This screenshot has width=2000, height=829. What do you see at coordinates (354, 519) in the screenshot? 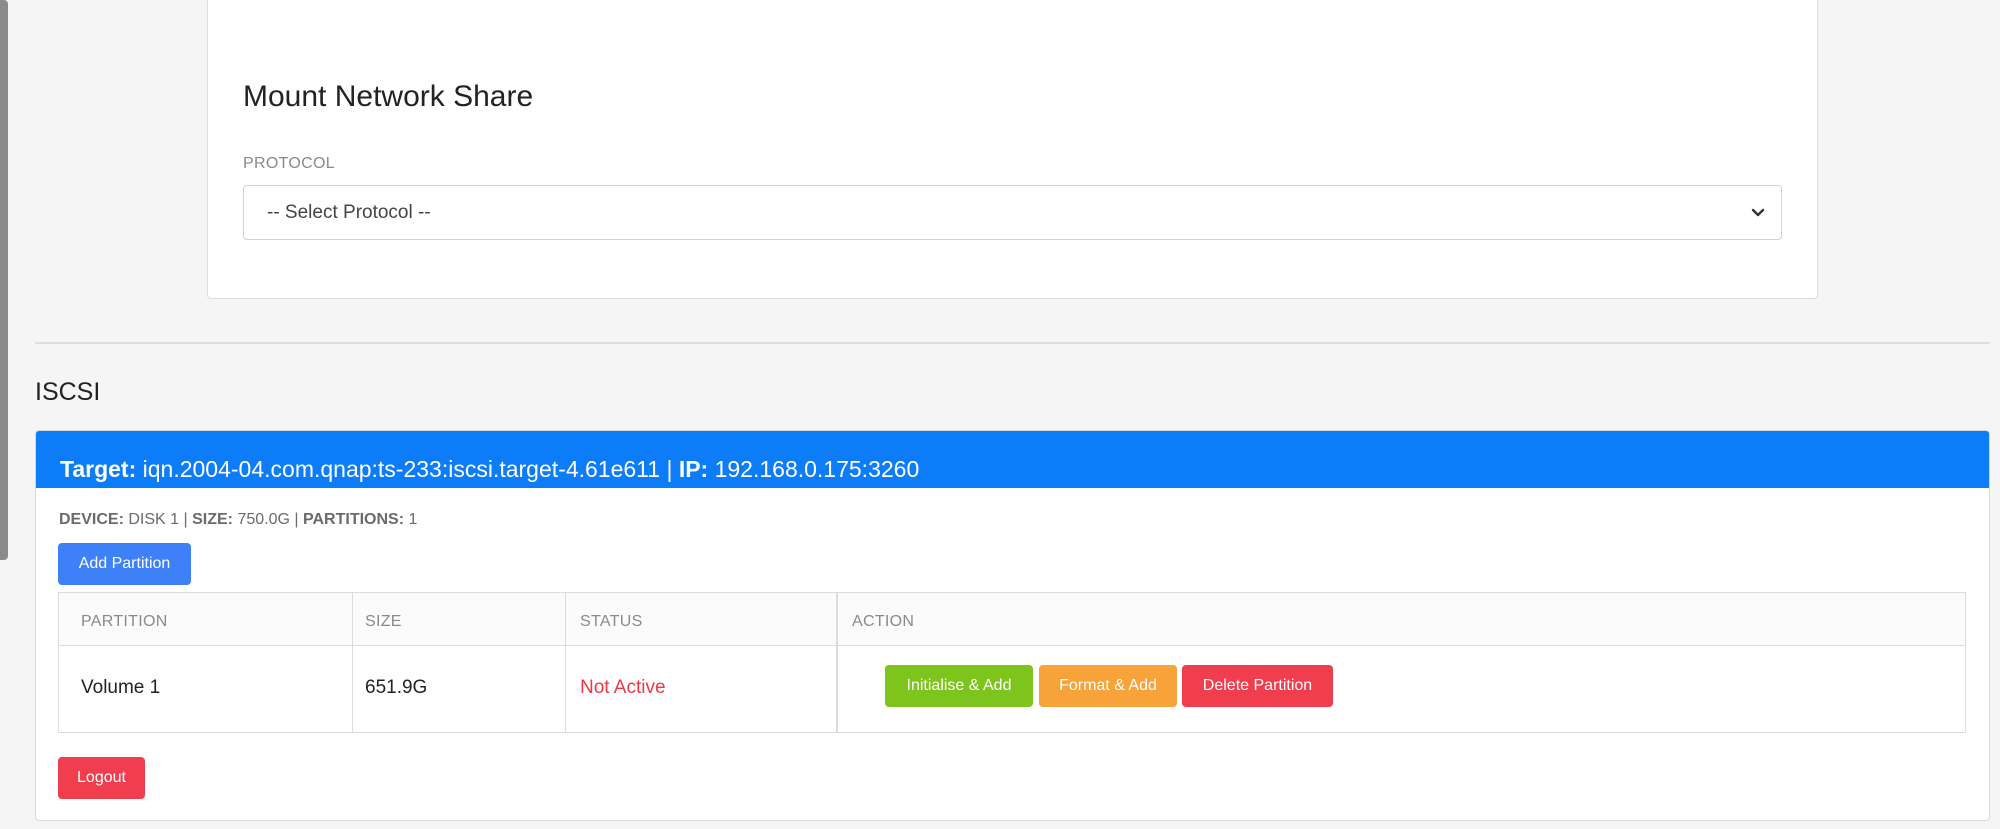
I see `partitions-label: PARTITIONS:` at bounding box center [354, 519].